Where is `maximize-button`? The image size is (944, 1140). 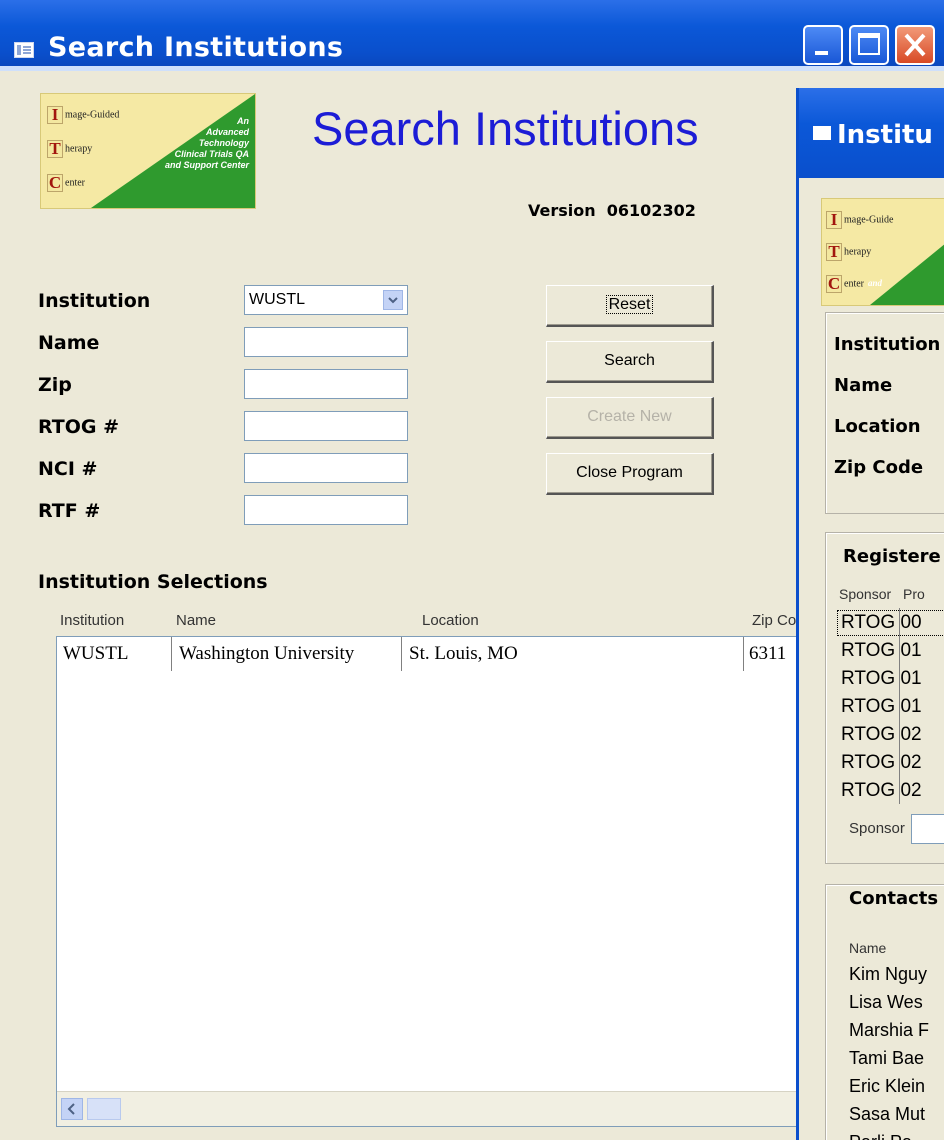
maximize-button is located at coordinates (869, 45).